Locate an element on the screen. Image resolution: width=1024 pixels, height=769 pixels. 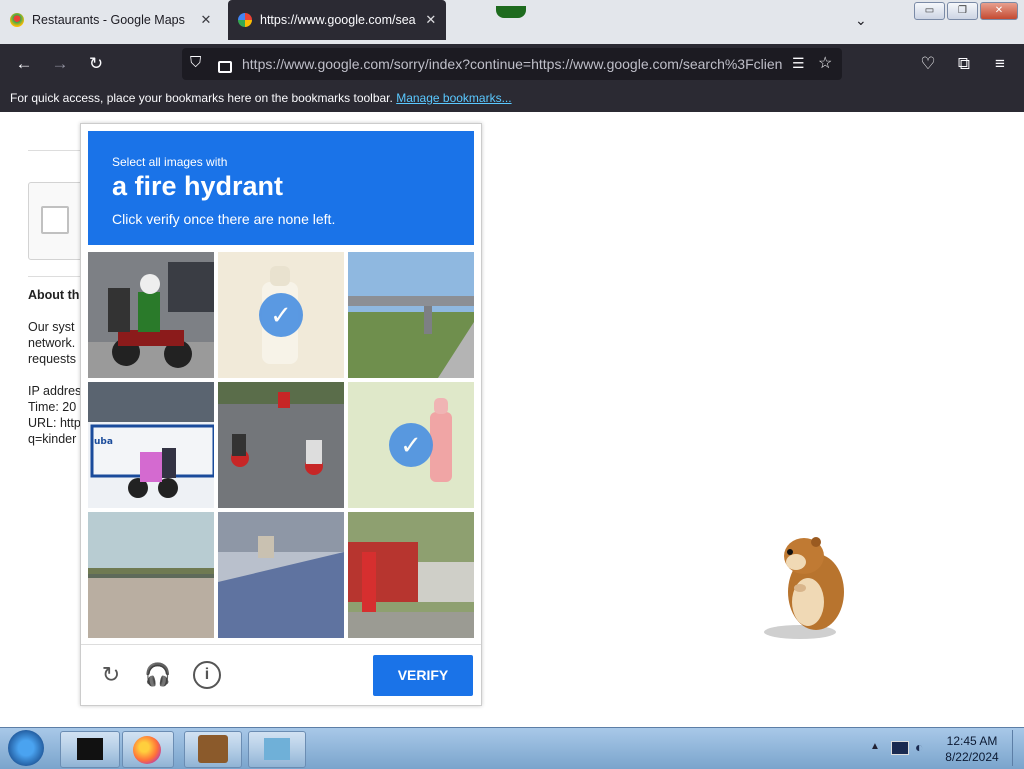
empty-highway-image is located at coordinates (151, 575).